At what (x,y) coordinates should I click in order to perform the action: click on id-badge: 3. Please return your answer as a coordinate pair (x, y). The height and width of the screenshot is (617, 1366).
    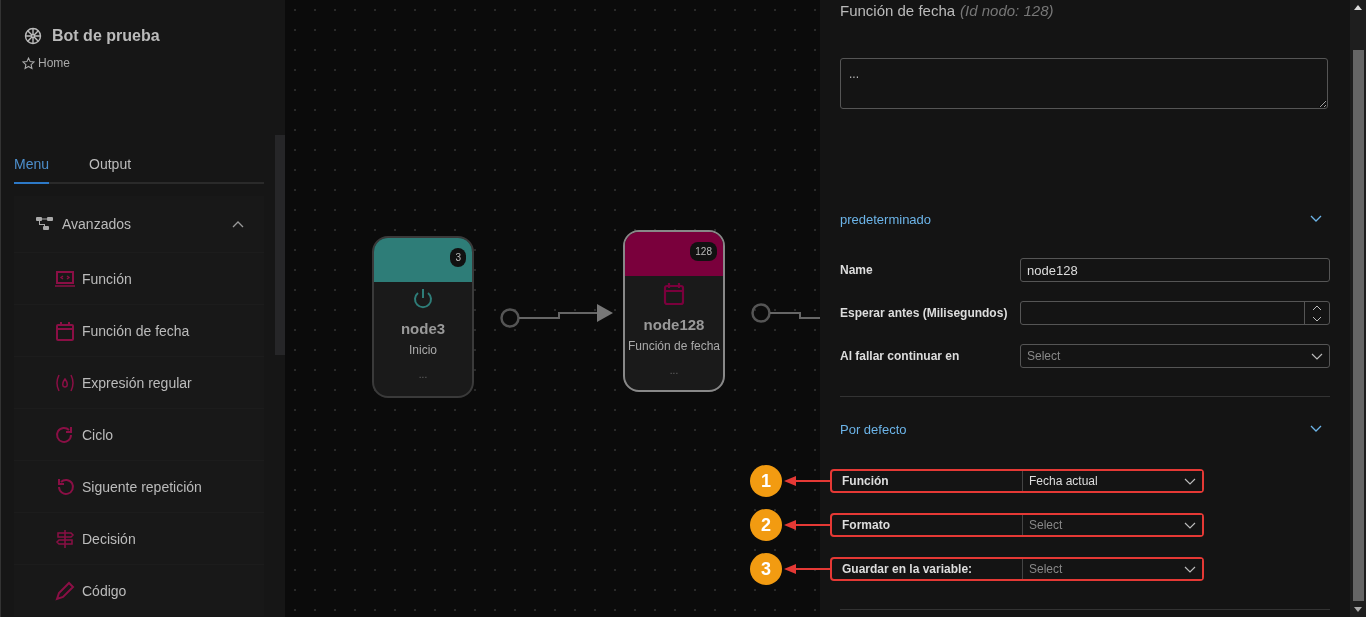
    Looking at the image, I should click on (458, 257).